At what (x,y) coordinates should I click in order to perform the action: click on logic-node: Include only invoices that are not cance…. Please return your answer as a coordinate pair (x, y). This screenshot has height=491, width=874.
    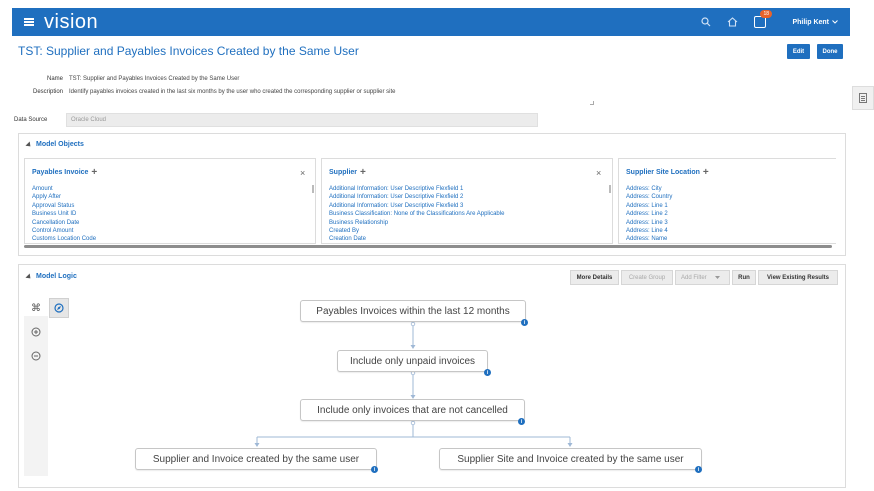
    Looking at the image, I should click on (412, 410).